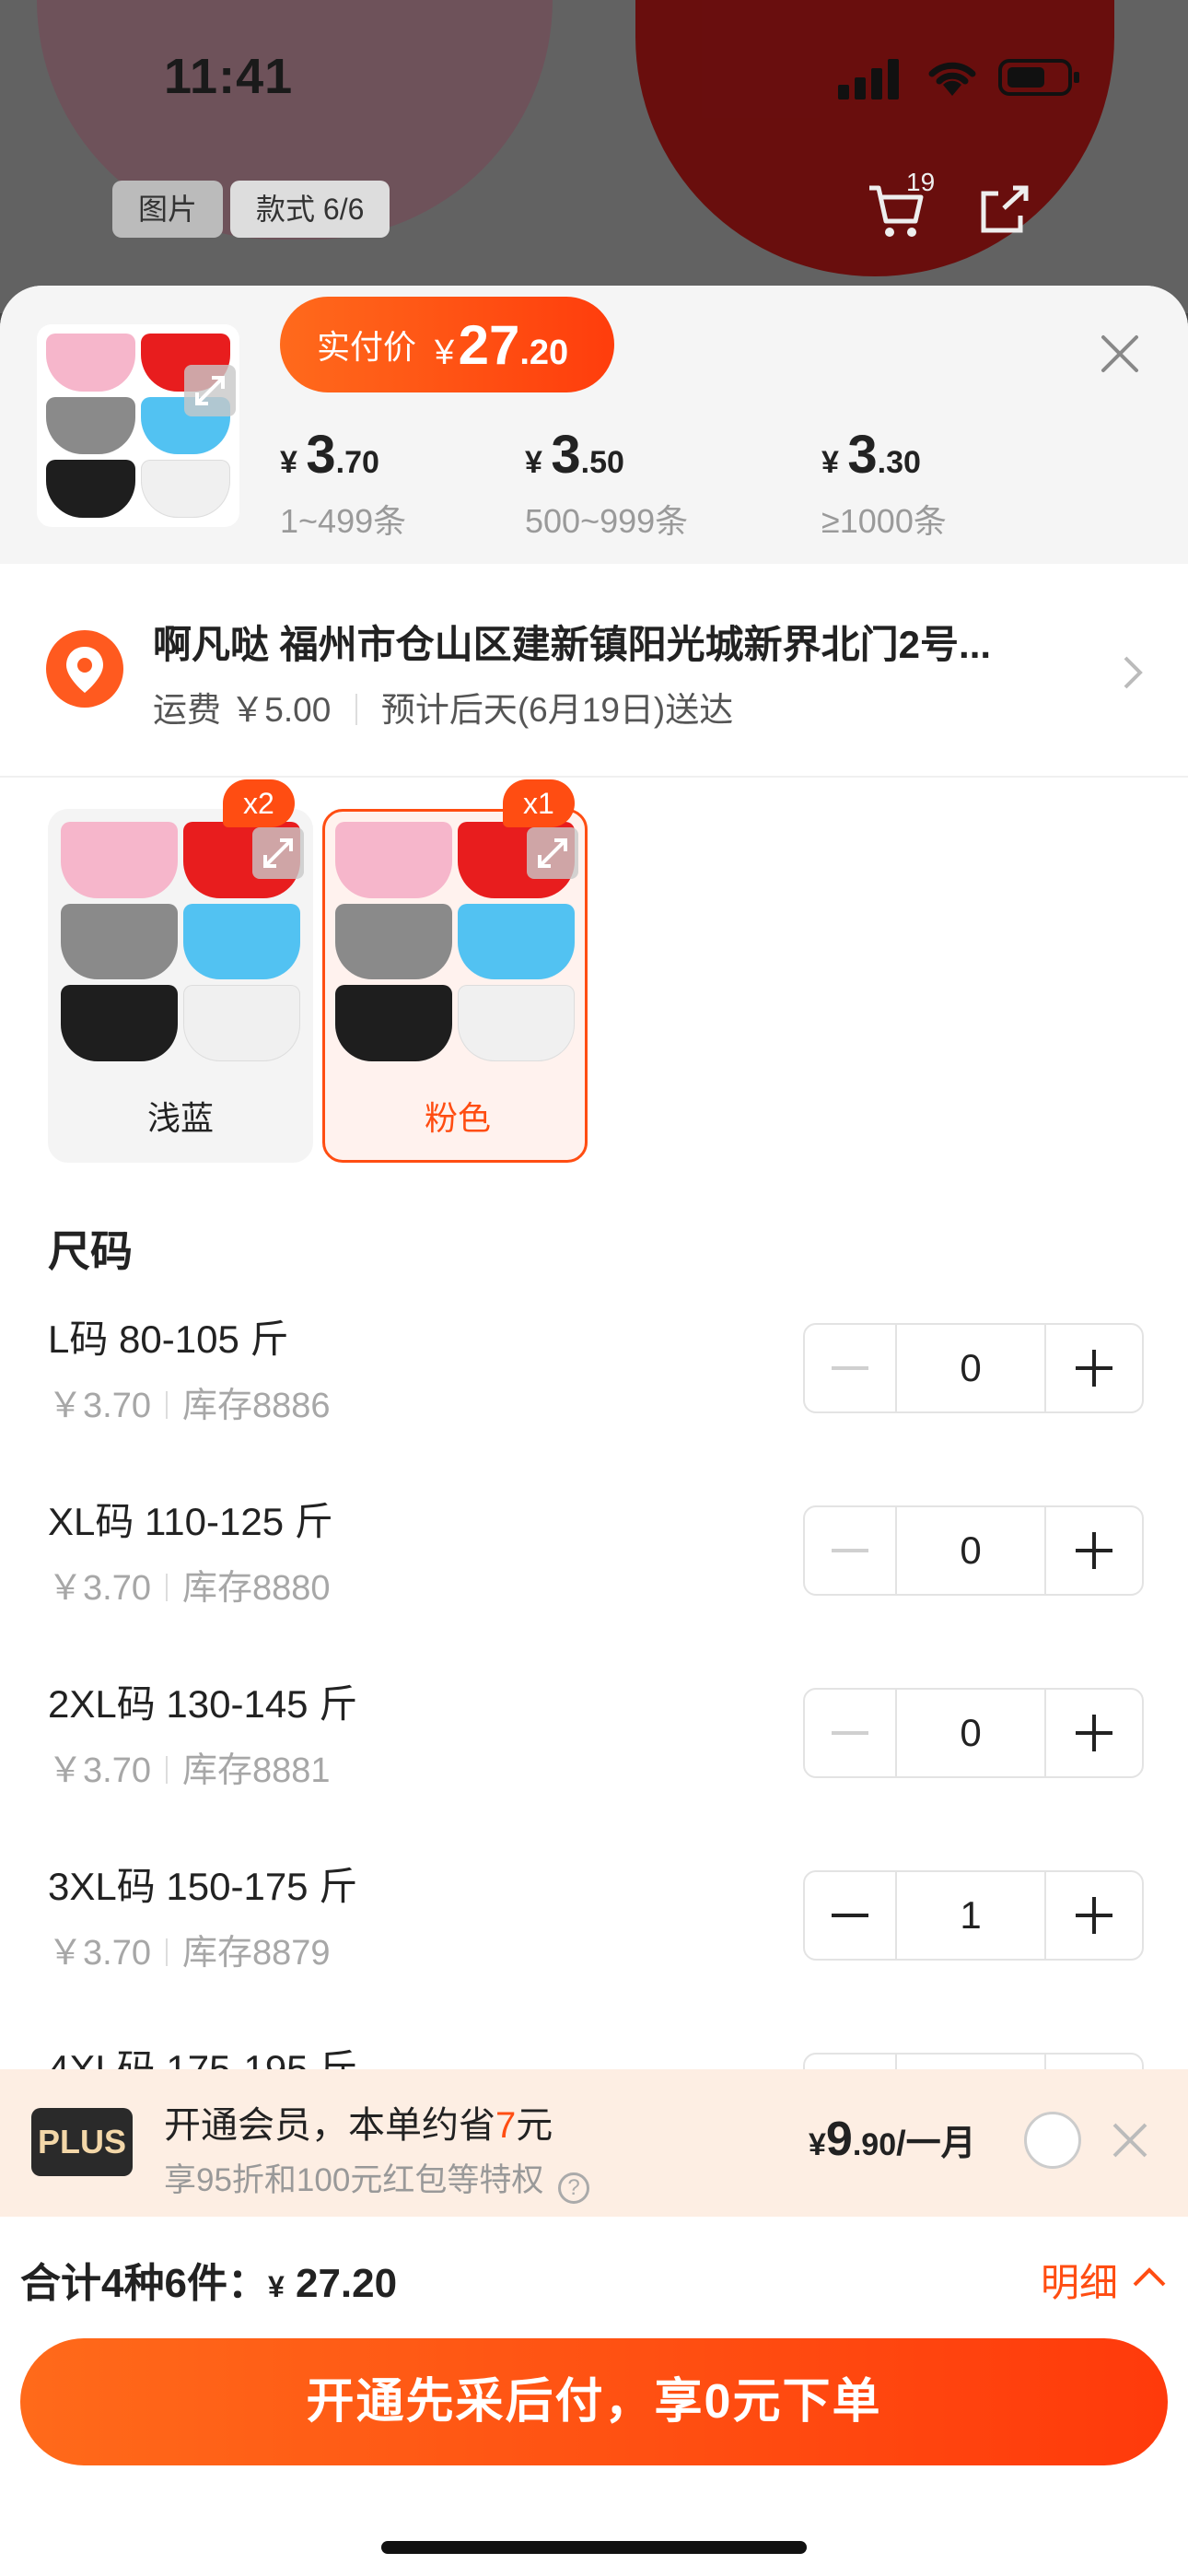 The width and height of the screenshot is (1188, 2576). Describe the element at coordinates (138, 425) in the screenshot. I see `product-thumbnail` at that location.